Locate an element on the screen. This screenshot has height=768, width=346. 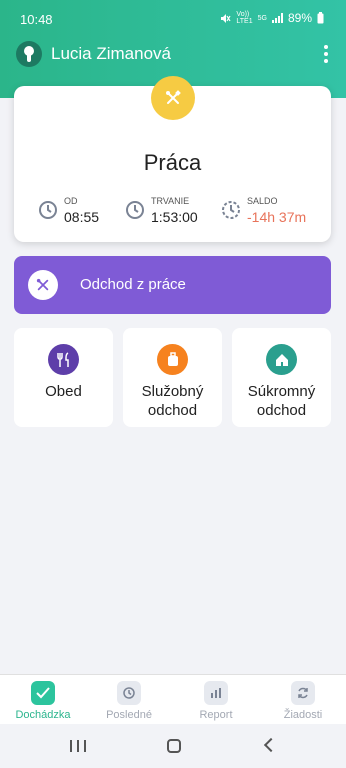
home-icon is located at coordinates (174, 746).